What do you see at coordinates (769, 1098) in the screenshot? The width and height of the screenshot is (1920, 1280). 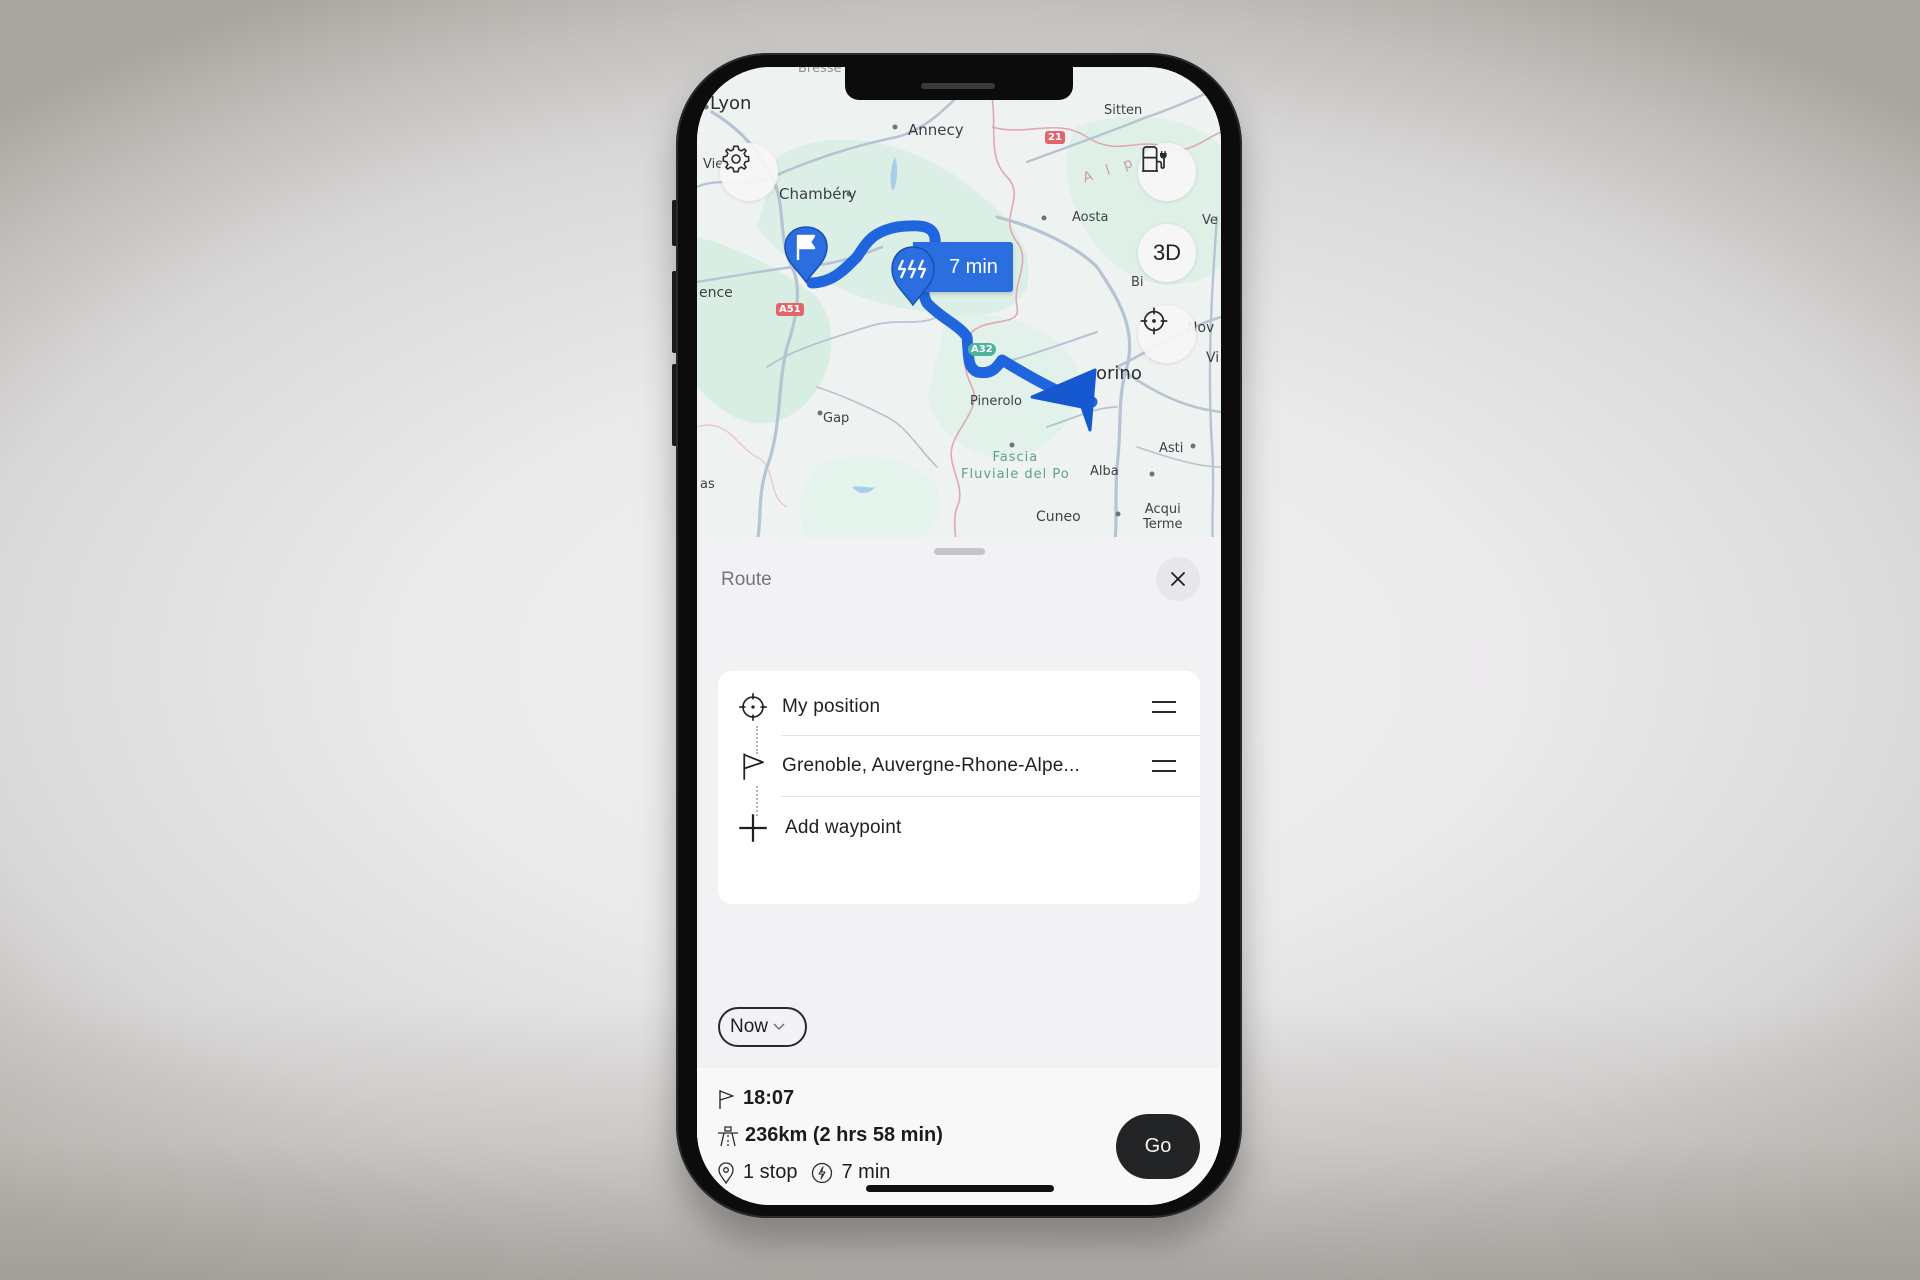 I see `arrival-time: 18:07` at bounding box center [769, 1098].